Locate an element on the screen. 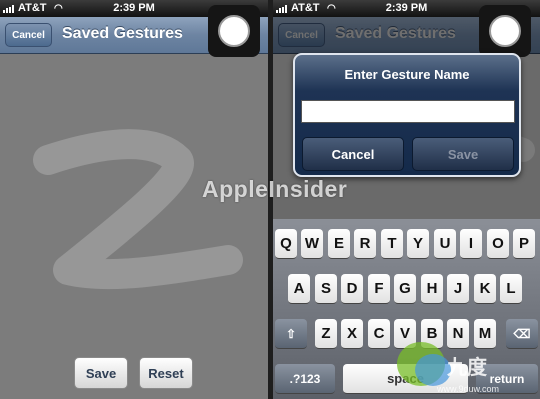 The width and height of the screenshot is (540, 399). key-w: W is located at coordinates (312, 244).